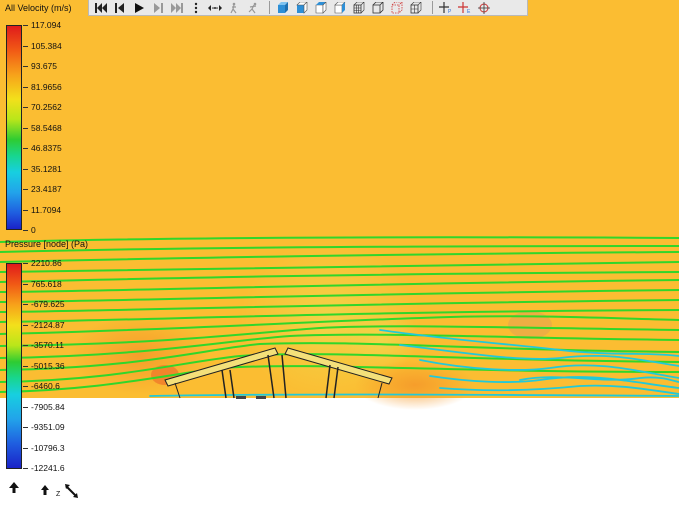 The height and width of the screenshot is (505, 679). Describe the element at coordinates (42, 148) in the screenshot. I see `velocity-tick: 46.8375` at that location.